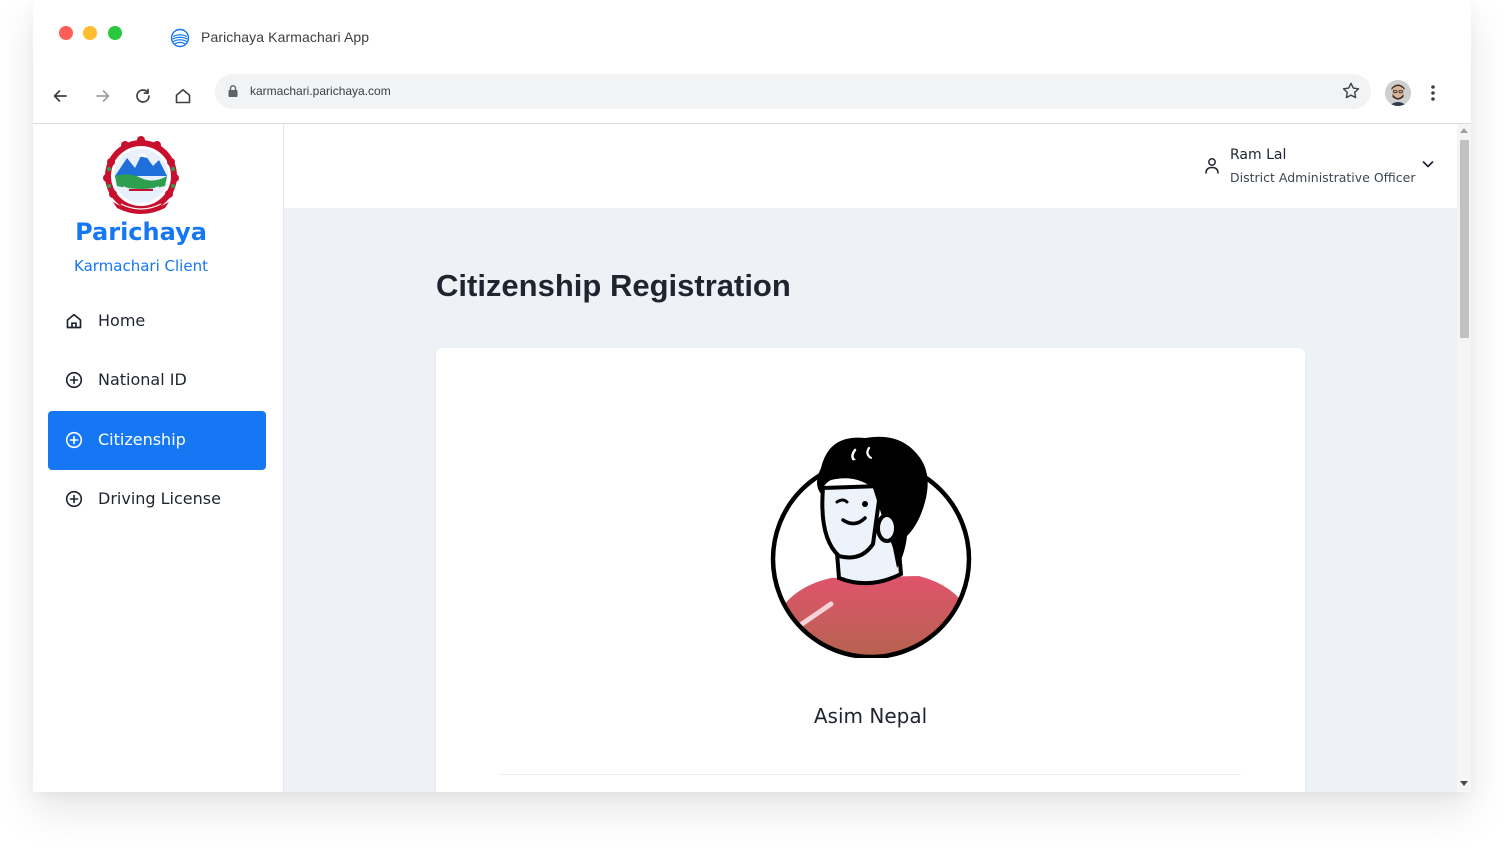  What do you see at coordinates (1323, 177) in the screenshot?
I see `user-role: District Administrative Officer` at bounding box center [1323, 177].